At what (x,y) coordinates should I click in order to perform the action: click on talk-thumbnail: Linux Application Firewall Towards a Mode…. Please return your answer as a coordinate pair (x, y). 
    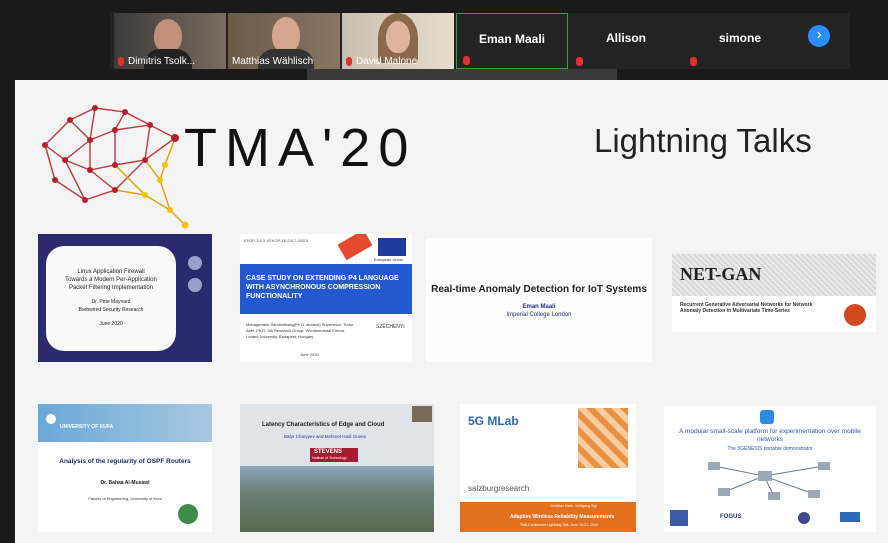
    Looking at the image, I should click on (125, 298).